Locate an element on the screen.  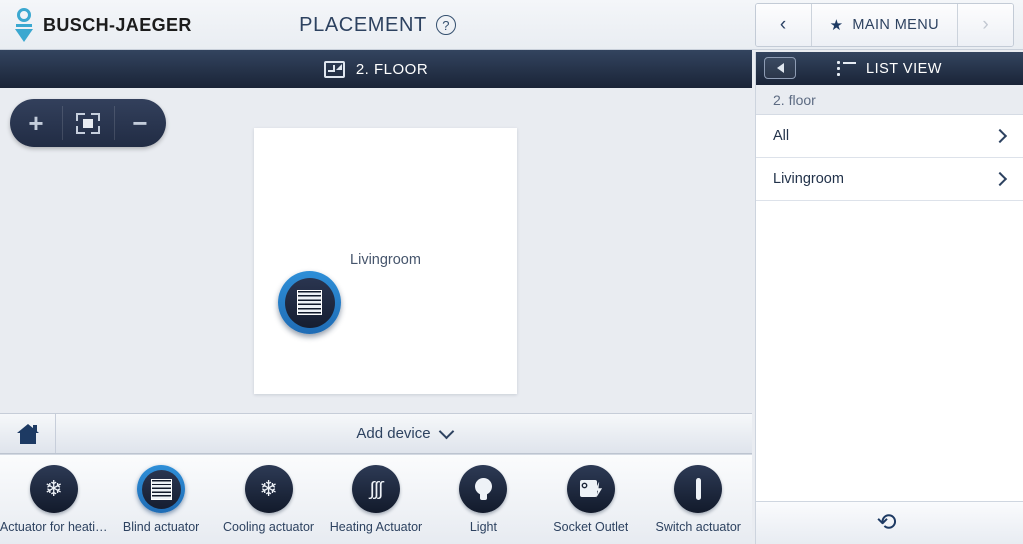
floor-title-bar: 2. FLOOR is located at coordinates (376, 69).